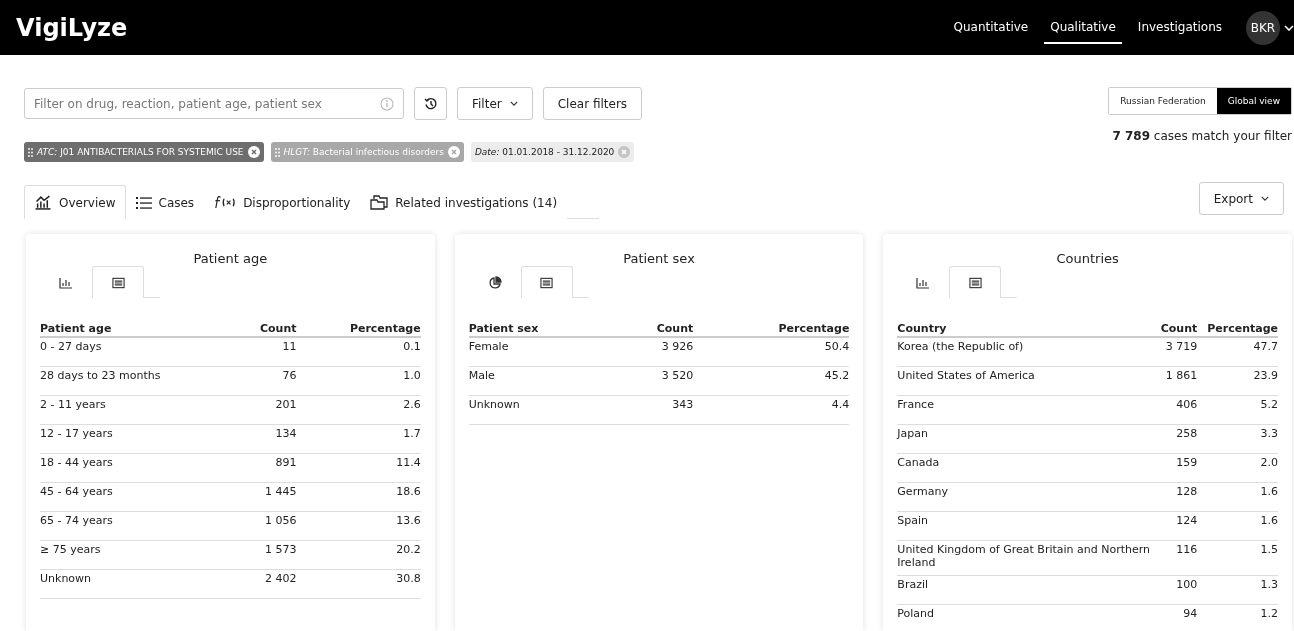 The image size is (1294, 631). Describe the element at coordinates (771, 352) in the screenshot. I see `table-cell: 50.4` at that location.